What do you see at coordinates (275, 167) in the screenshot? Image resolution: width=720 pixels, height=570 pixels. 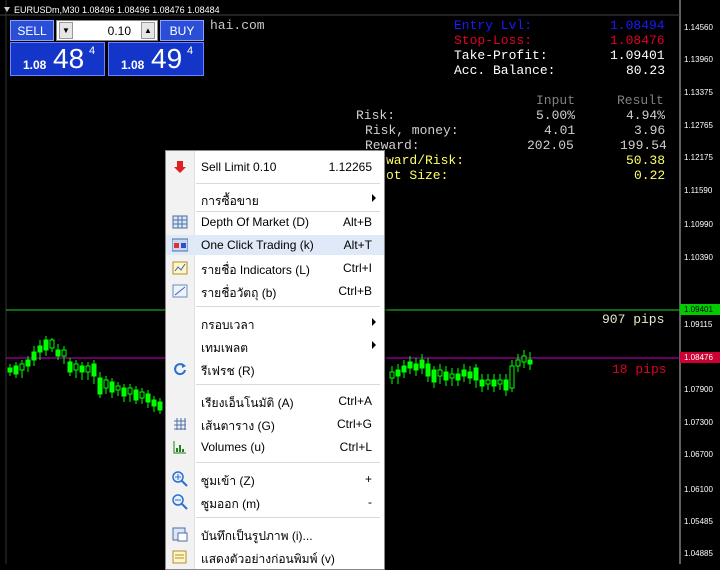 I see `menu-item-sell-limit: Sell Limit 0.10 1.12265` at bounding box center [275, 167].